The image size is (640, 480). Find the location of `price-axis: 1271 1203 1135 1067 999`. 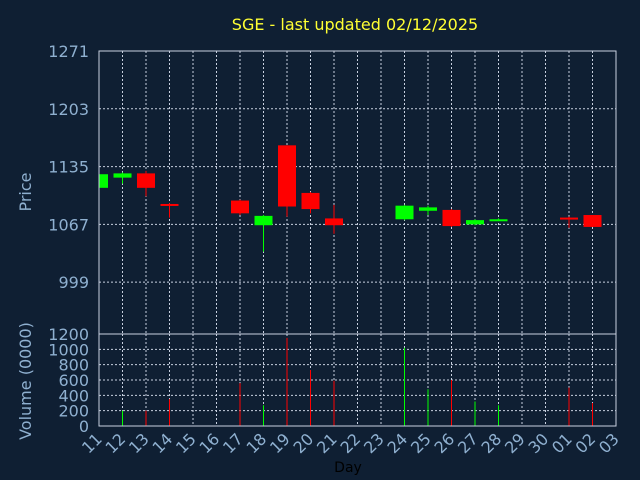

price-axis: 1271 1203 1135 1067 999 is located at coordinates (68, 167).